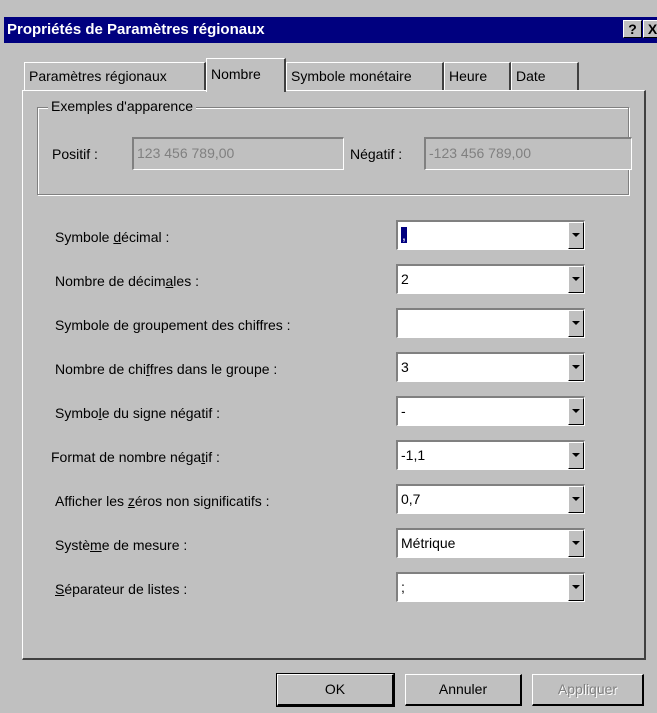 The image size is (657, 713). What do you see at coordinates (236, 74) in the screenshot?
I see `tab-label: Nombre` at bounding box center [236, 74].